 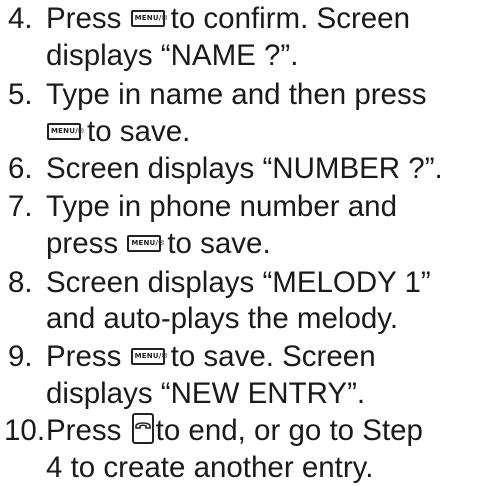 What do you see at coordinates (221, 206) in the screenshot?
I see `step-text: Type in phone number and` at bounding box center [221, 206].